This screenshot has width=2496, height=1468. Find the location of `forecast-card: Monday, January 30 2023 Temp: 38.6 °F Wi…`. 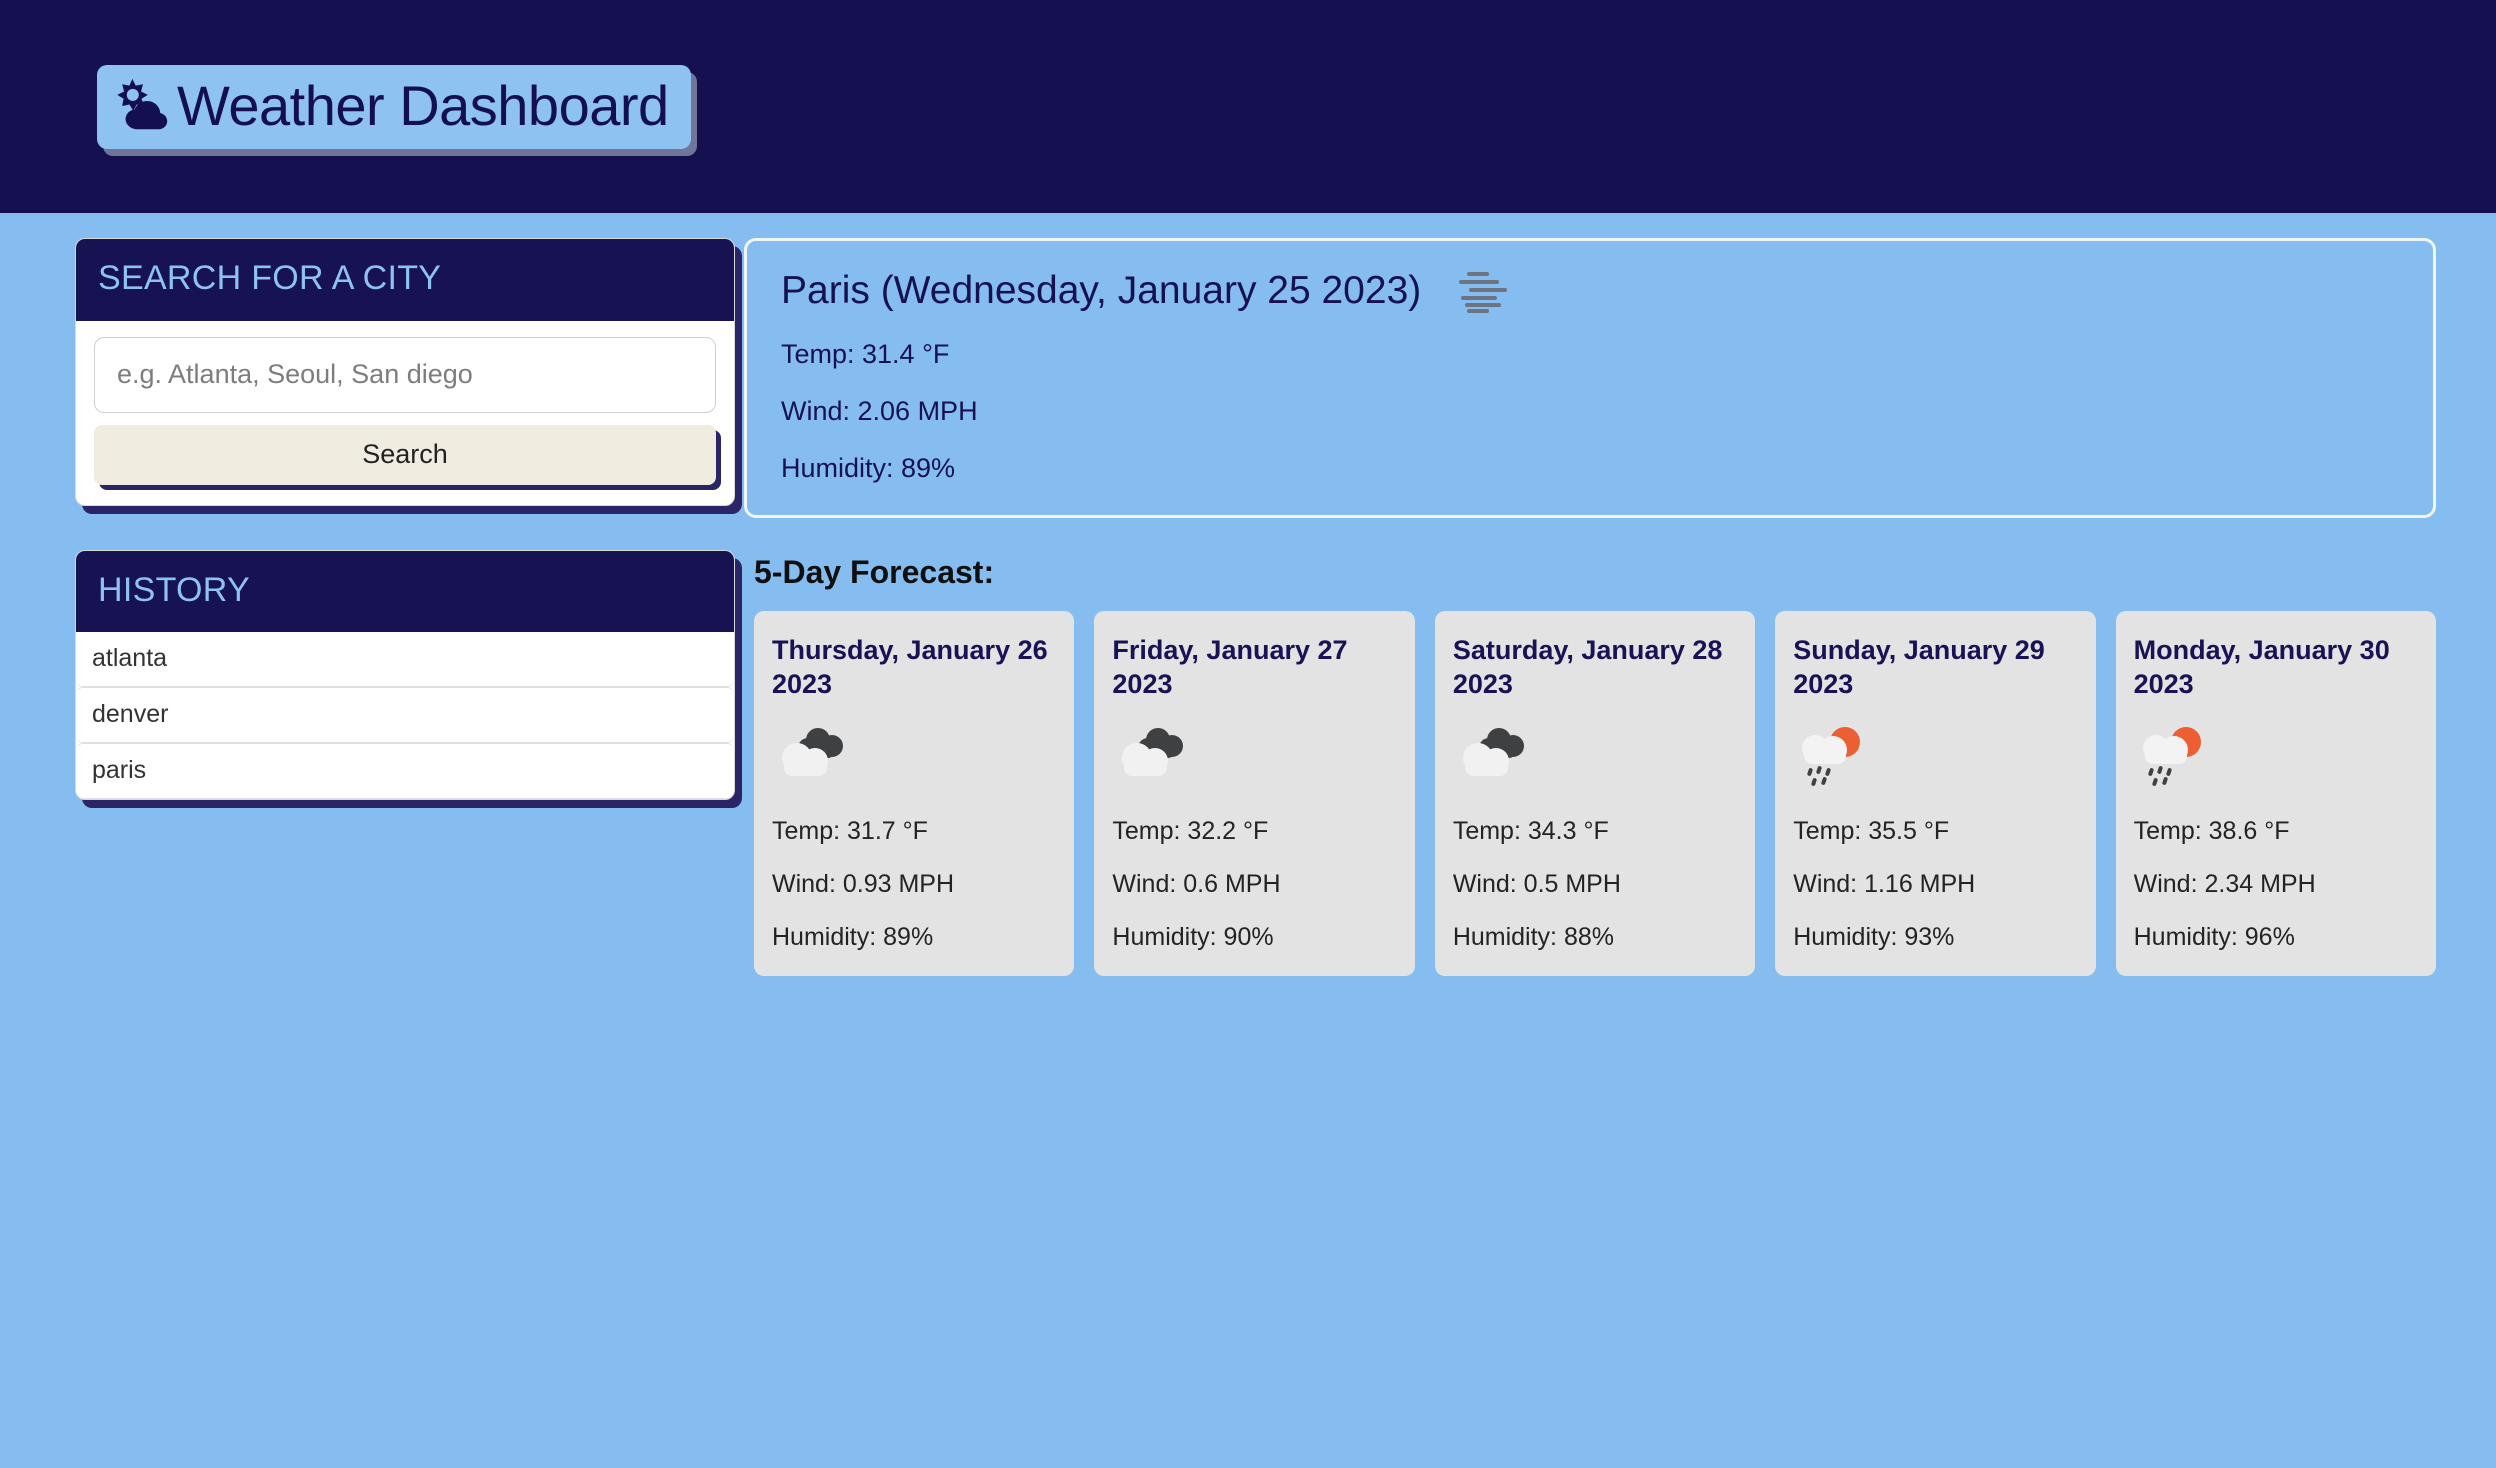

forecast-card: Monday, January 30 2023 Temp: 38.6 °F Wi… is located at coordinates (2276, 794).